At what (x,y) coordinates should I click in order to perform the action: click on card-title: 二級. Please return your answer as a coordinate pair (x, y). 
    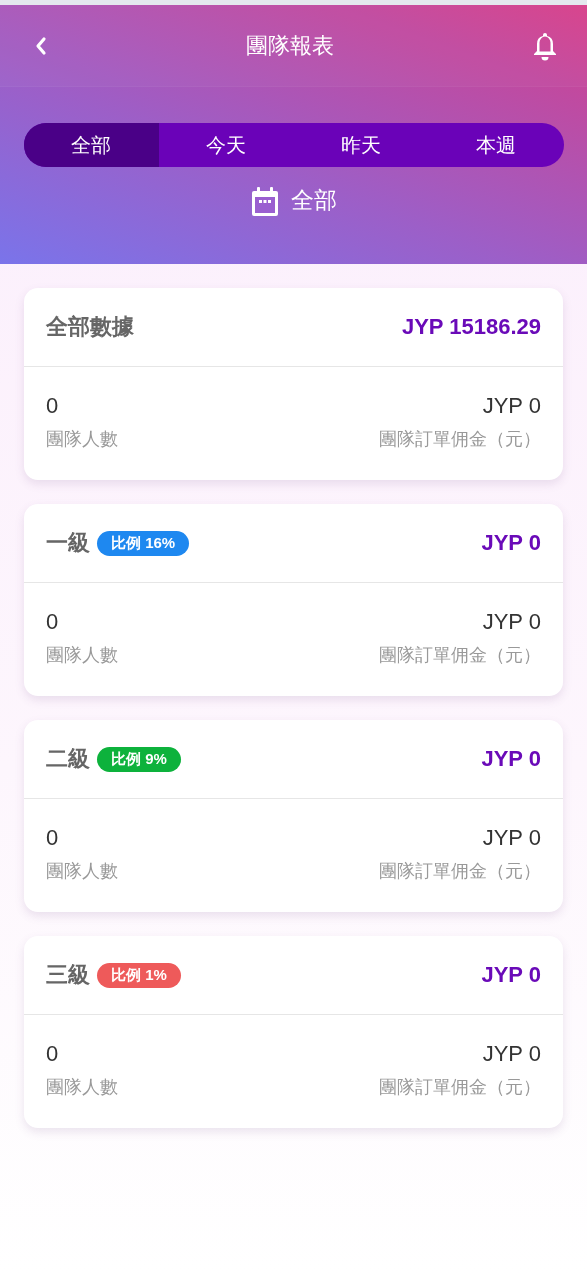
    Looking at the image, I should click on (68, 759).